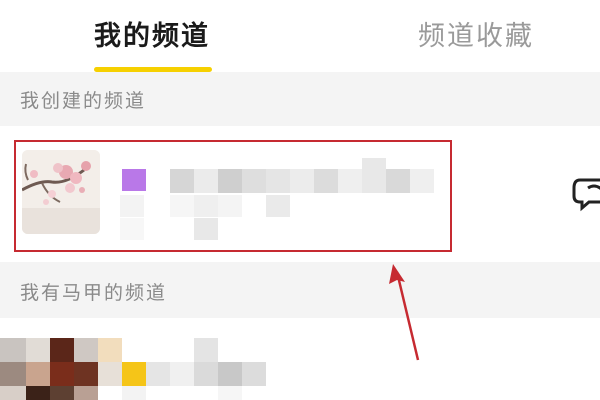 This screenshot has height=400, width=600. I want to click on section-title-alt: 我有马甲的频道, so click(94, 293).